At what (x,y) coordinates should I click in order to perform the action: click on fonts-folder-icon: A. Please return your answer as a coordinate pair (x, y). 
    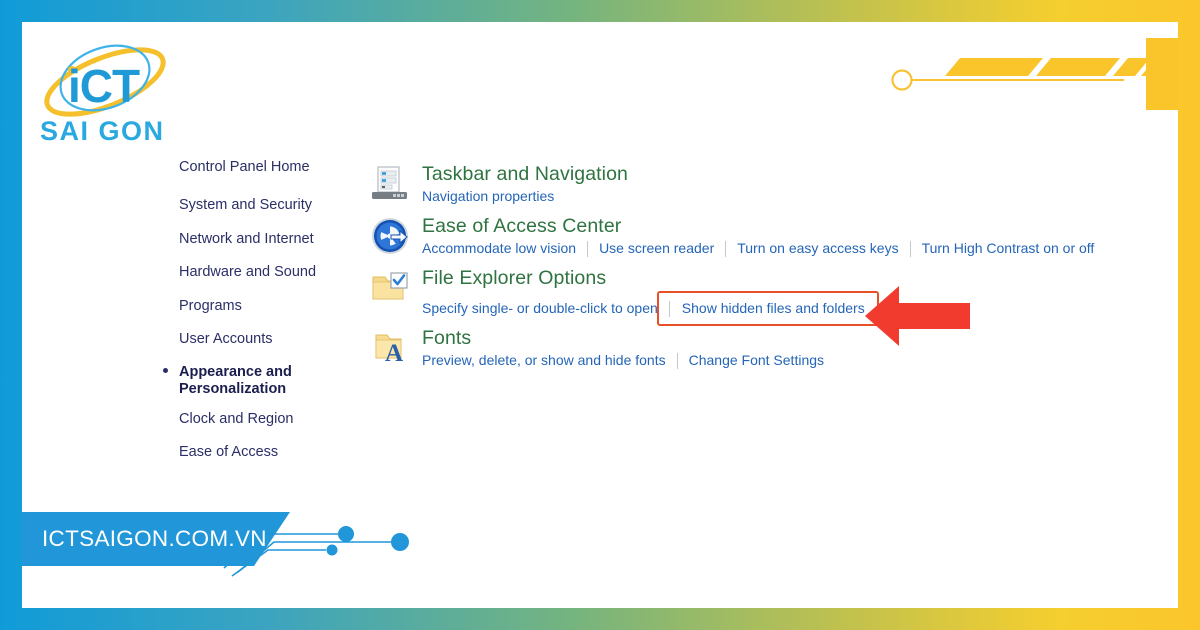
    Looking at the image, I should click on (389, 350).